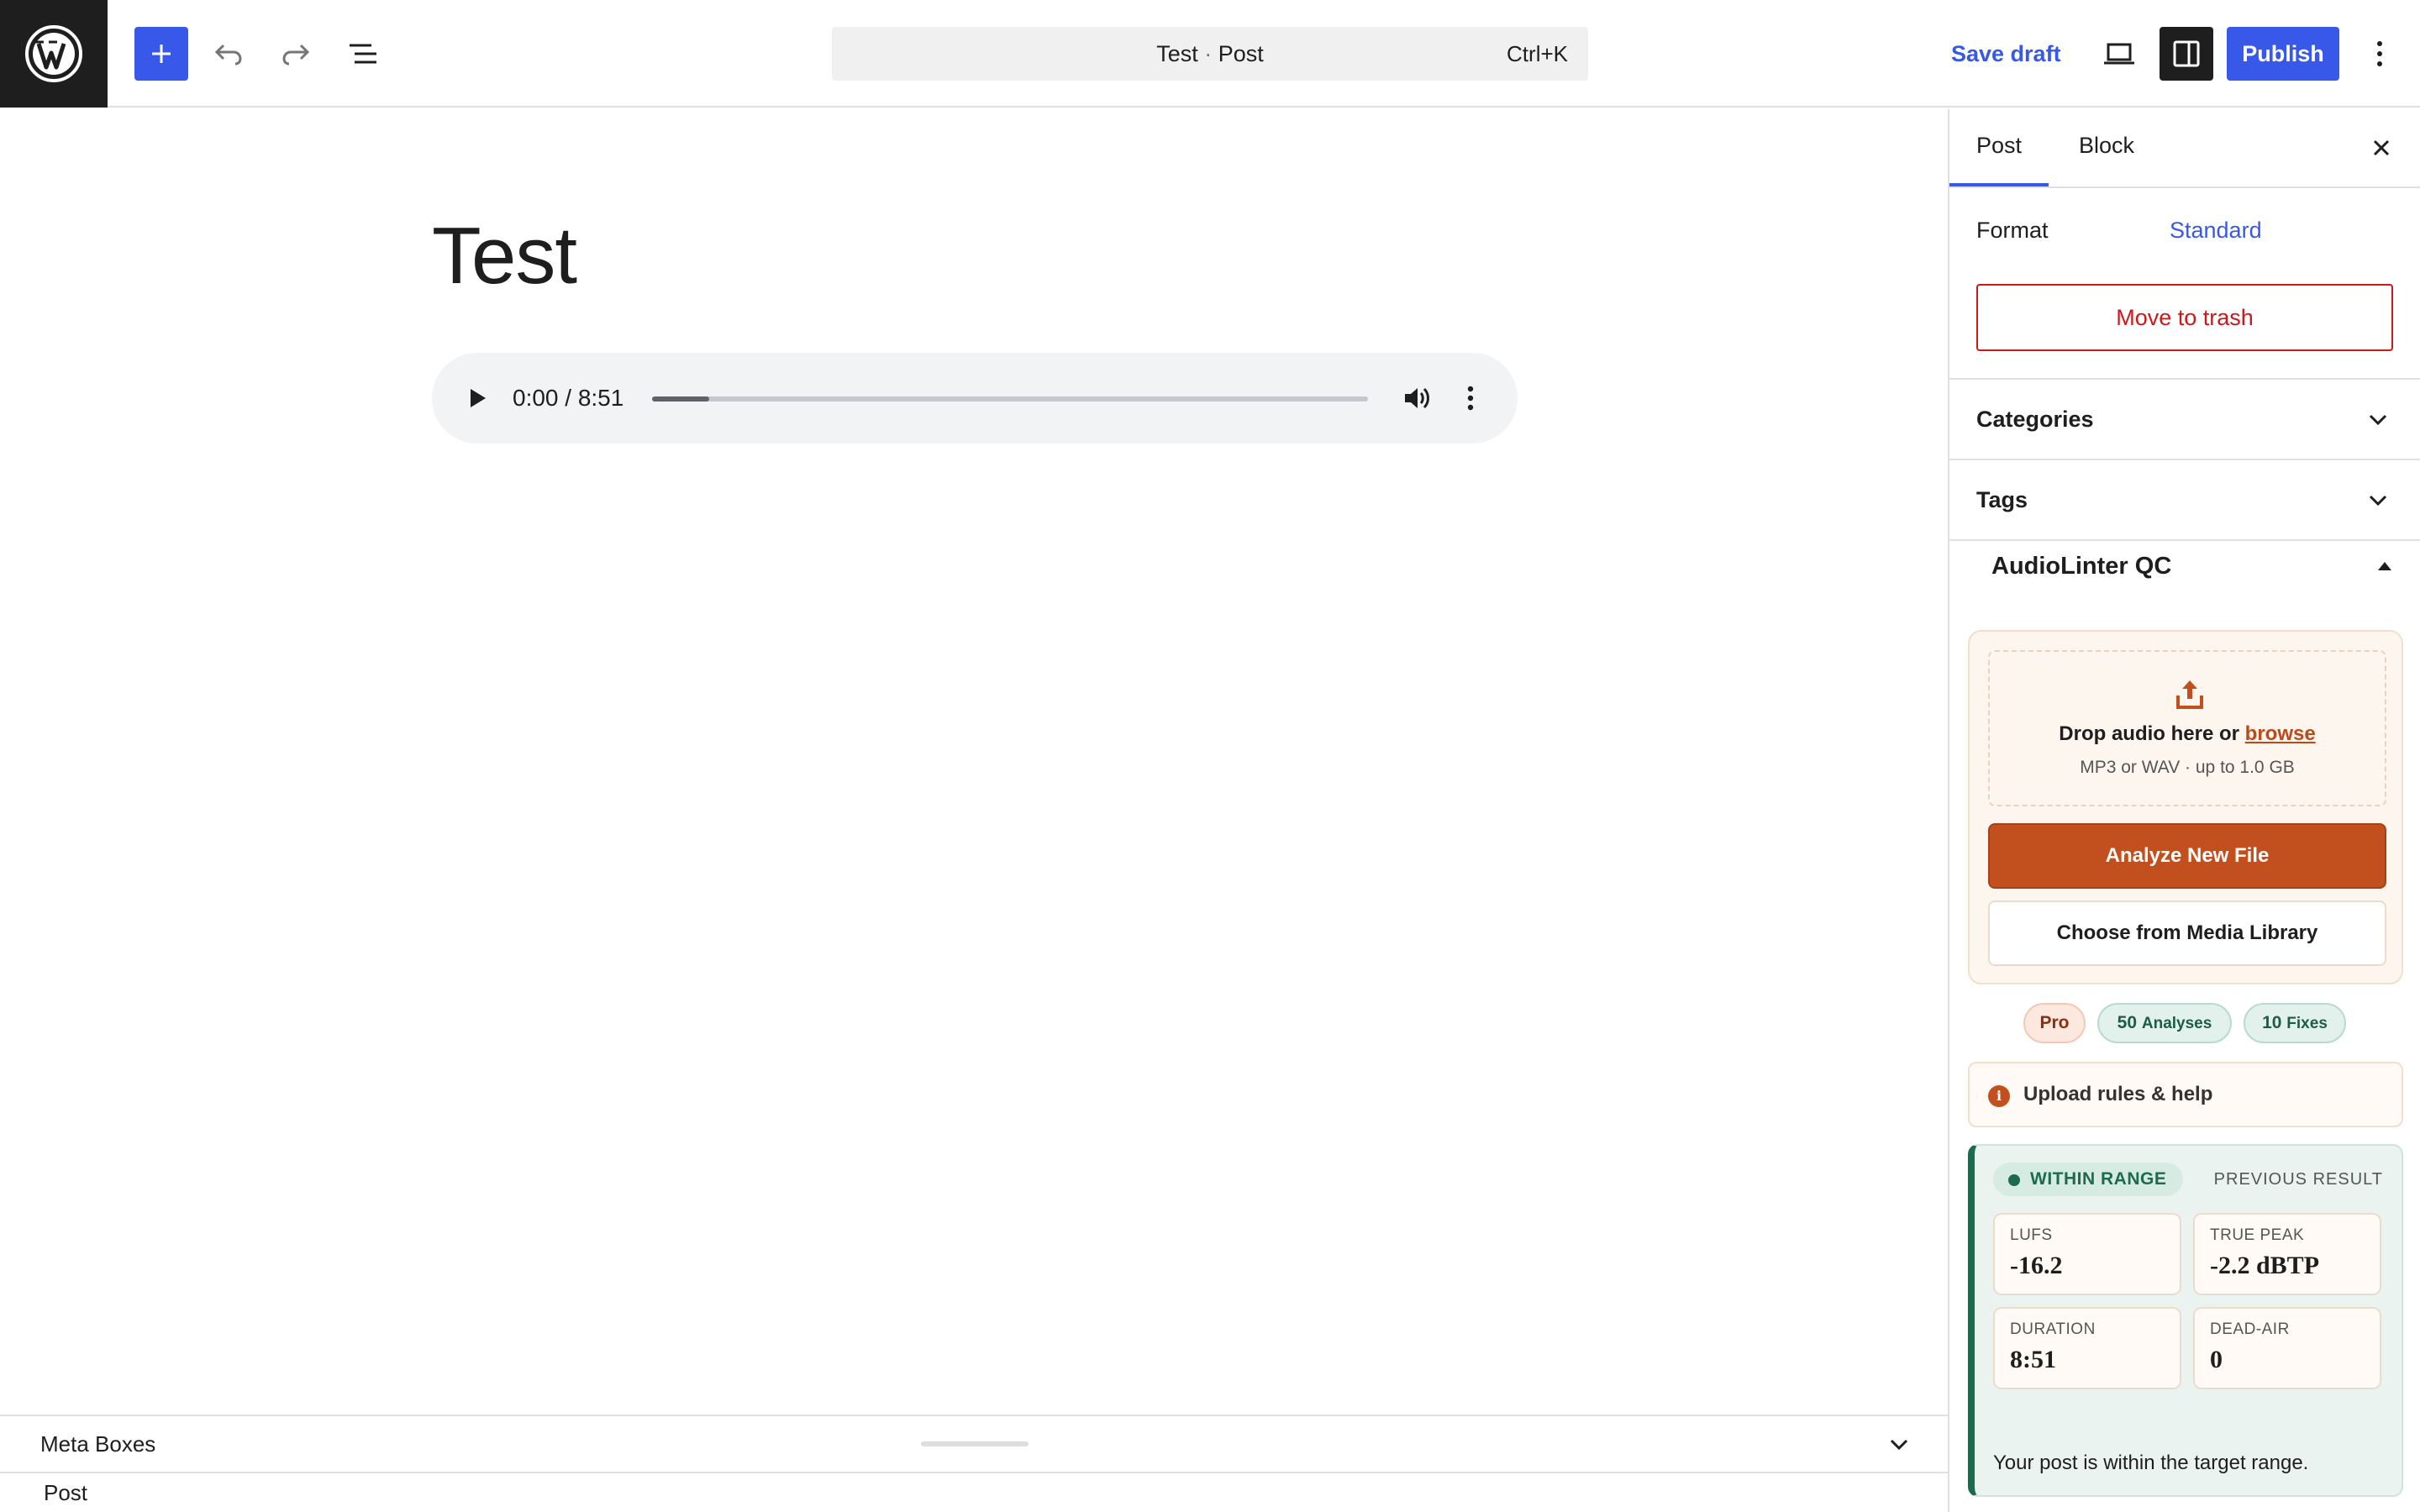 The height and width of the screenshot is (1512, 2420). I want to click on fixes-unit: Fixes, so click(2307, 1023).